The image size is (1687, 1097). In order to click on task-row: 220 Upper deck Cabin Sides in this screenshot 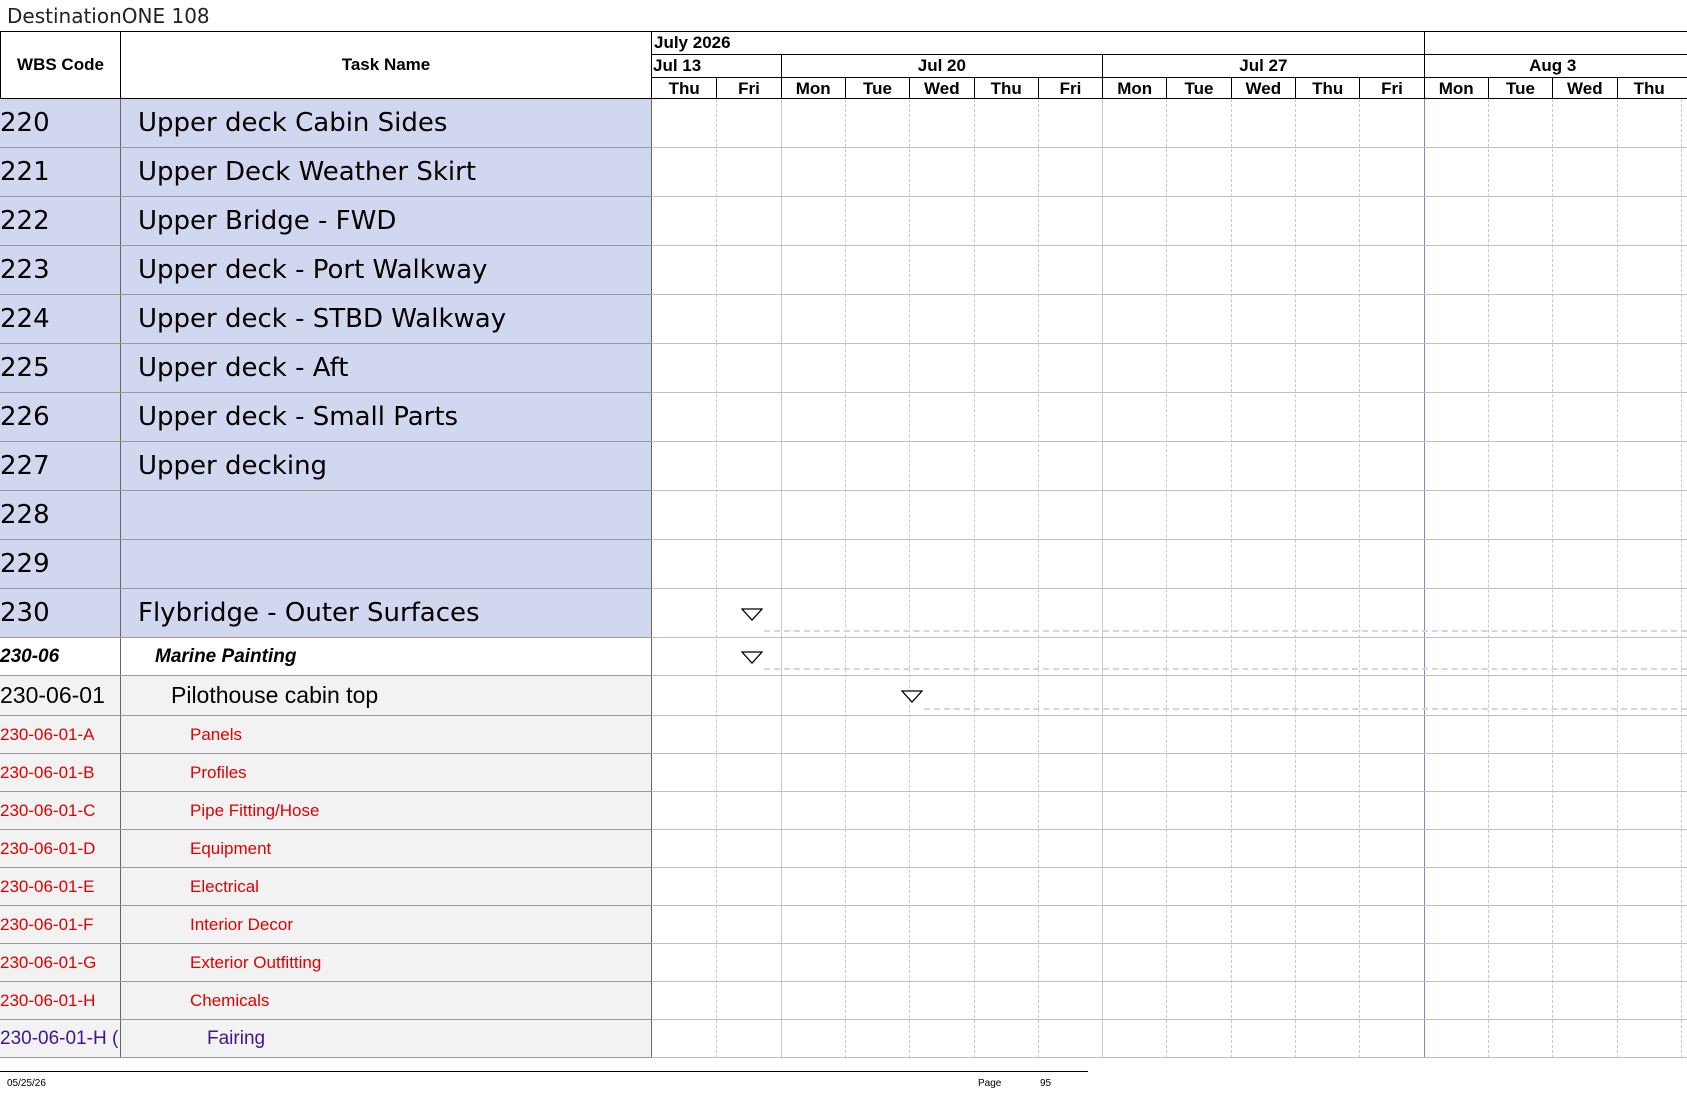, I will do `click(326, 123)`.